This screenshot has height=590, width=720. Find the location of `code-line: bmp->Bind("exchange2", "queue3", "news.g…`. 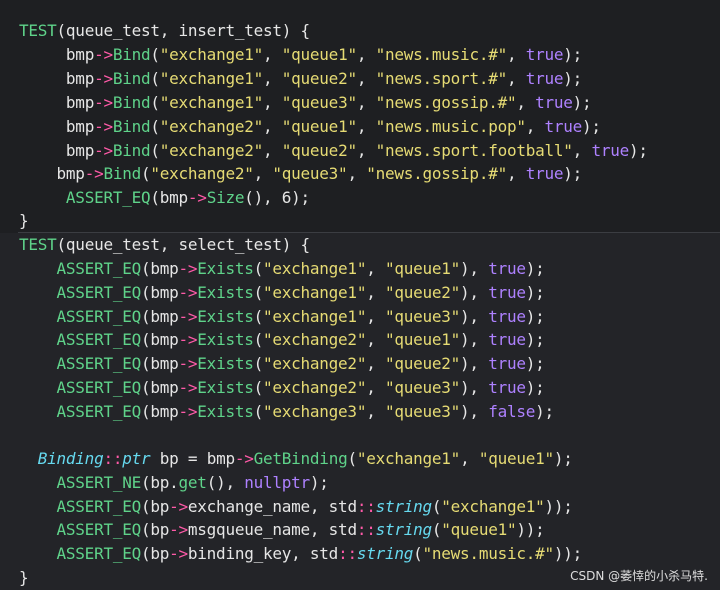

code-line: bmp->Bind("exchange2", "queue3", "news.g… is located at coordinates (360, 174).